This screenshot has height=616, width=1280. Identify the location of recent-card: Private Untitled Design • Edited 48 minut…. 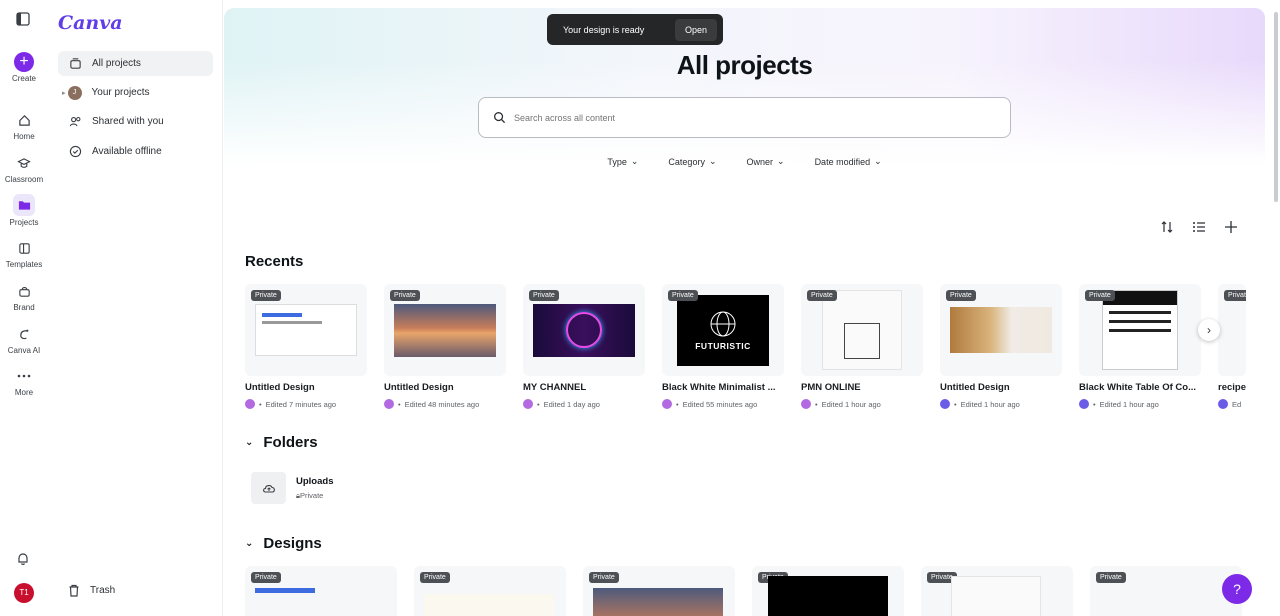
(445, 346).